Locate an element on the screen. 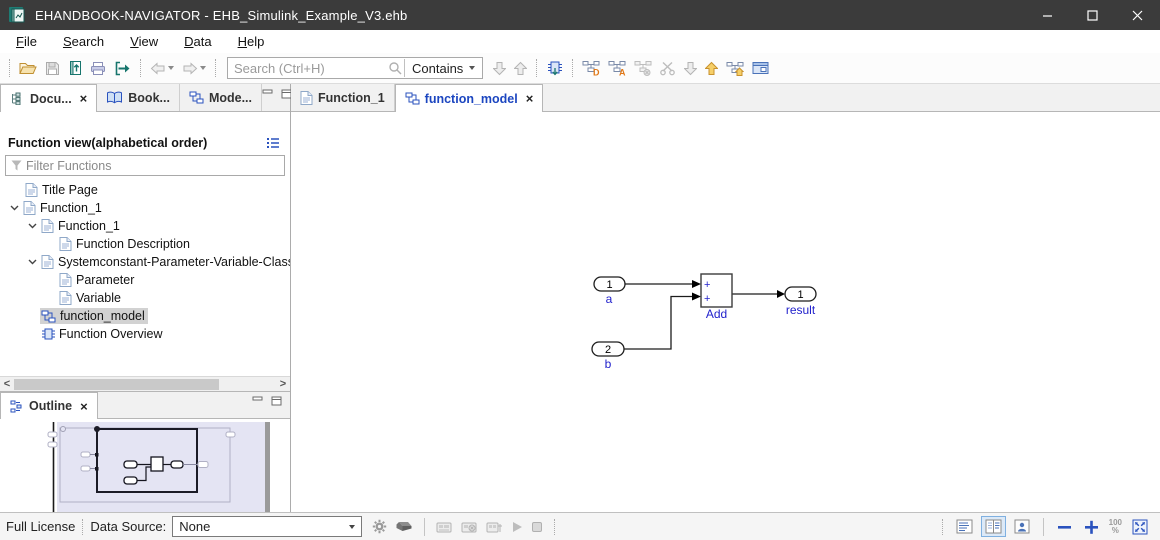 The height and width of the screenshot is (540, 1160). tree-item-variable: Variable is located at coordinates (145, 298).